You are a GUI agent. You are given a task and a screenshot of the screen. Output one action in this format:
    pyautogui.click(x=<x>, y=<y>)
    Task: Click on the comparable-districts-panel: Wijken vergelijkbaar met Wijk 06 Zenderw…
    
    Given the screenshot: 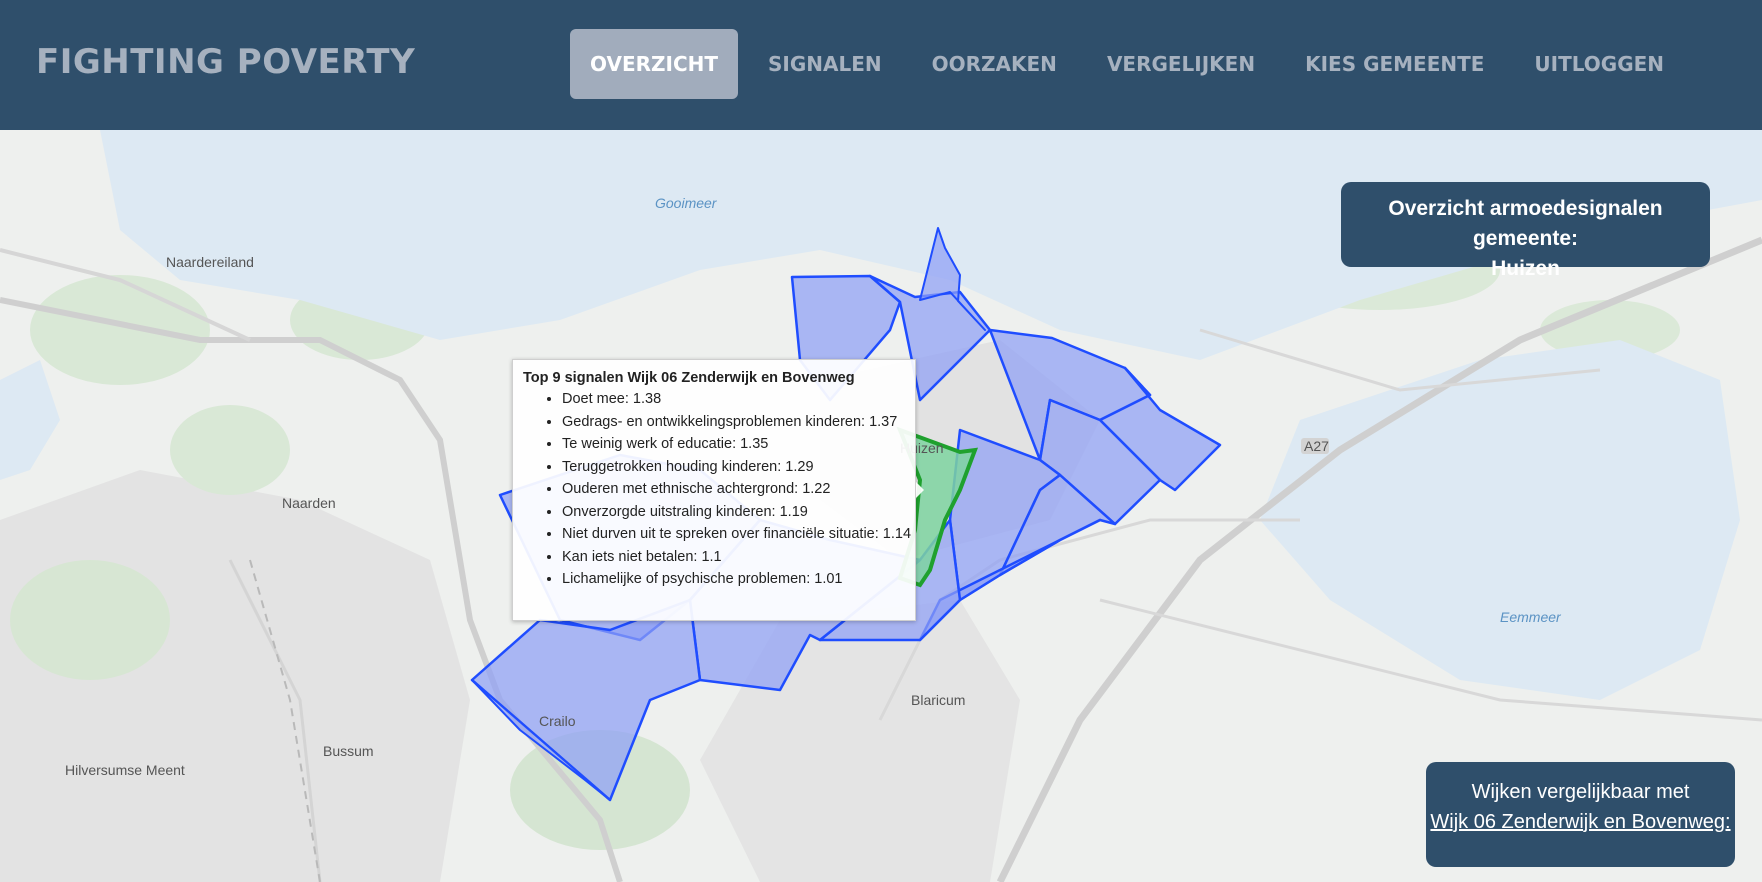 What is the action you would take?
    pyautogui.click(x=1580, y=814)
    